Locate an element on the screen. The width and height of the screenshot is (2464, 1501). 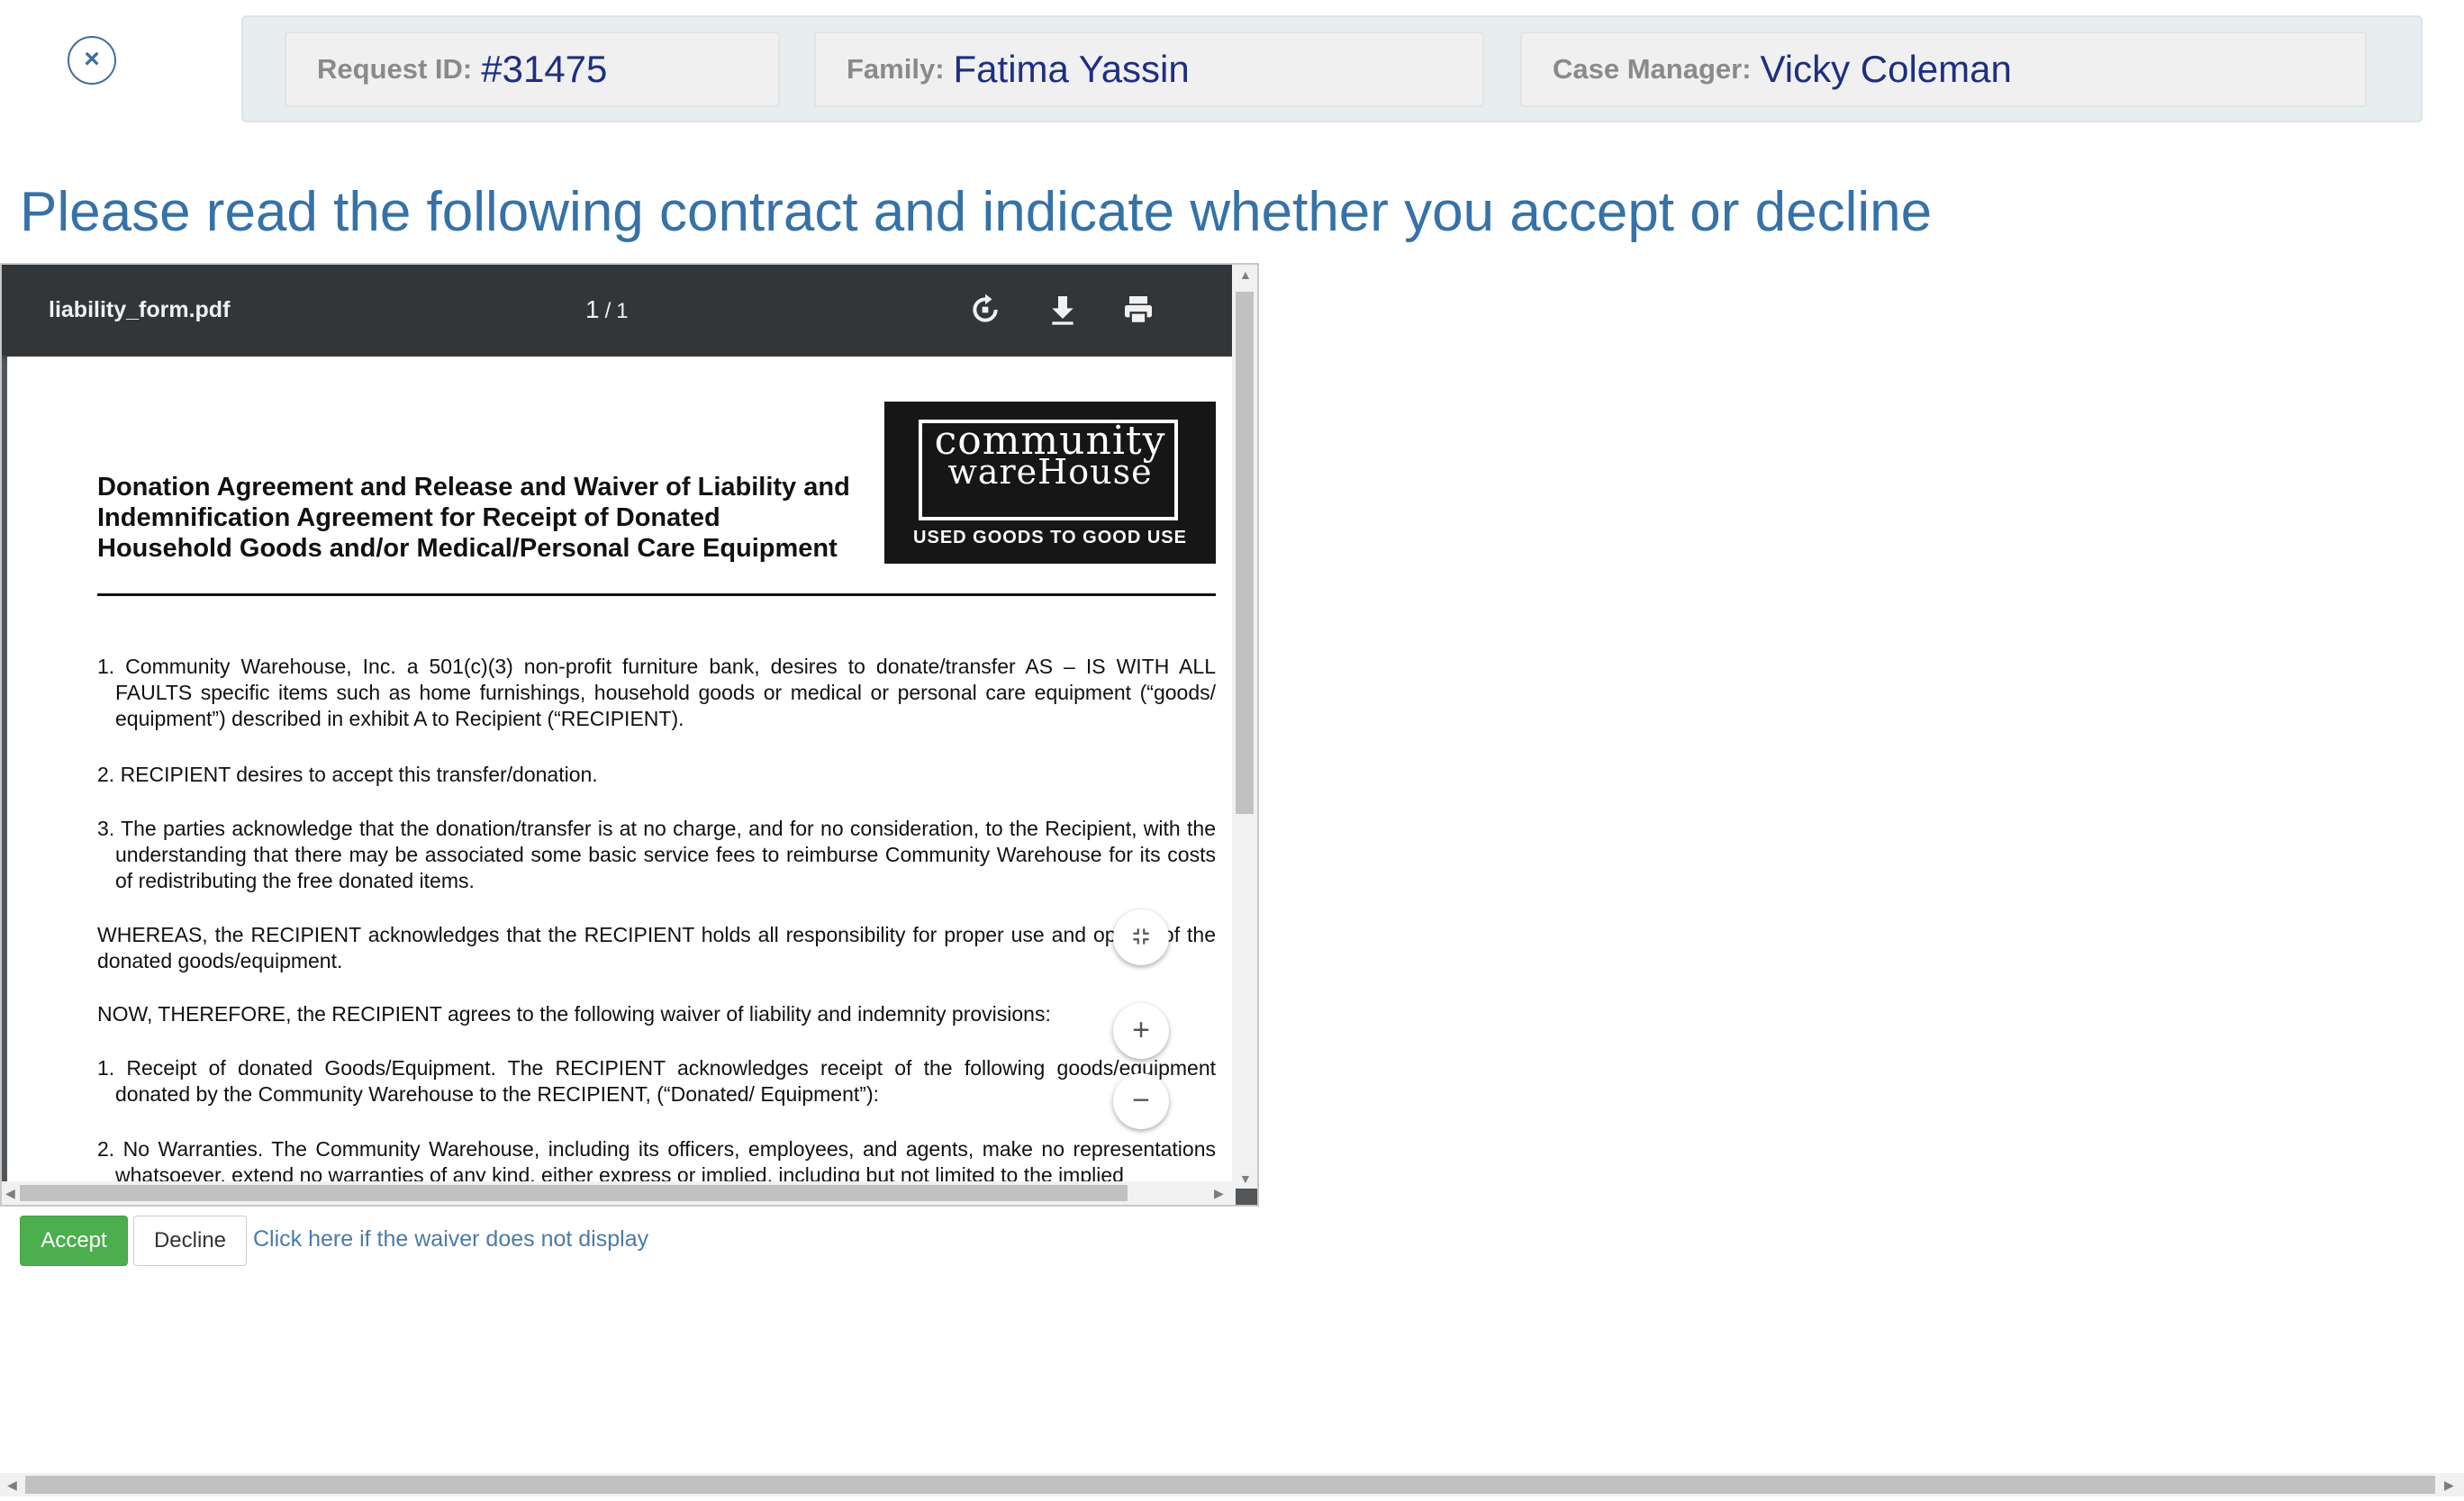
scroll-up-arrow-icon: ▲ is located at coordinates (1246, 274).